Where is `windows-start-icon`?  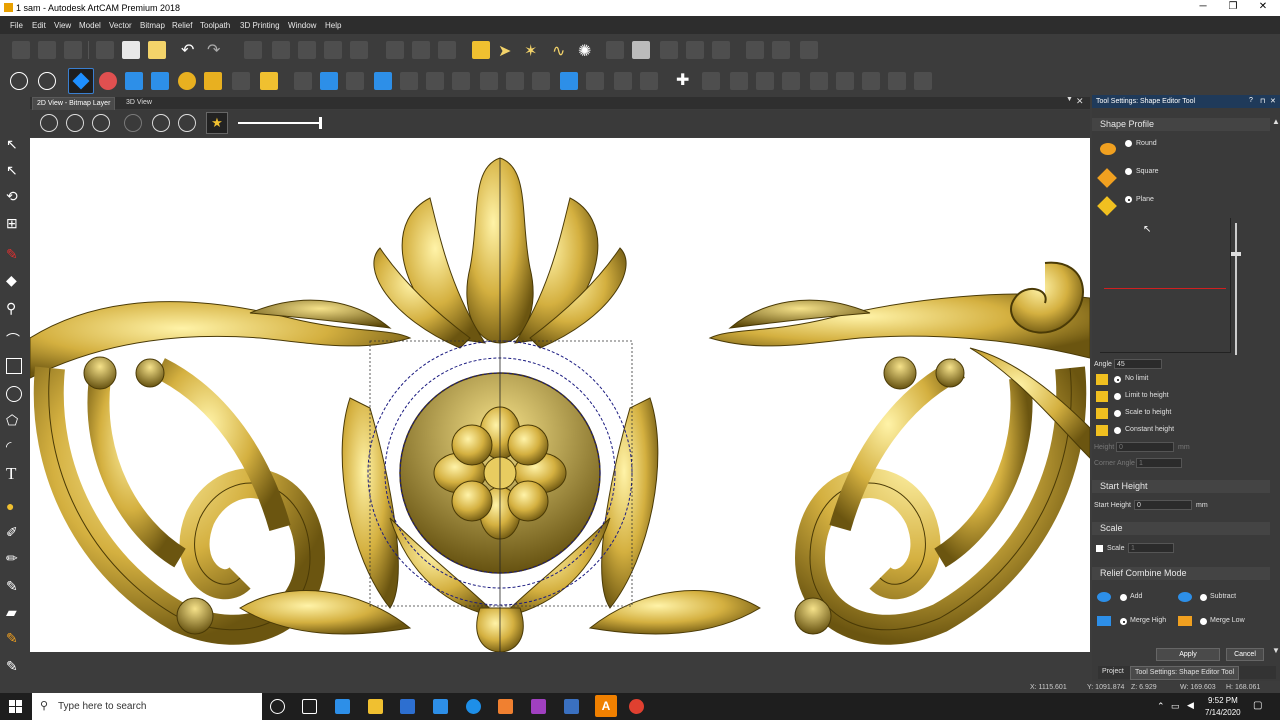
windows-start-icon is located at coordinates (15, 706).